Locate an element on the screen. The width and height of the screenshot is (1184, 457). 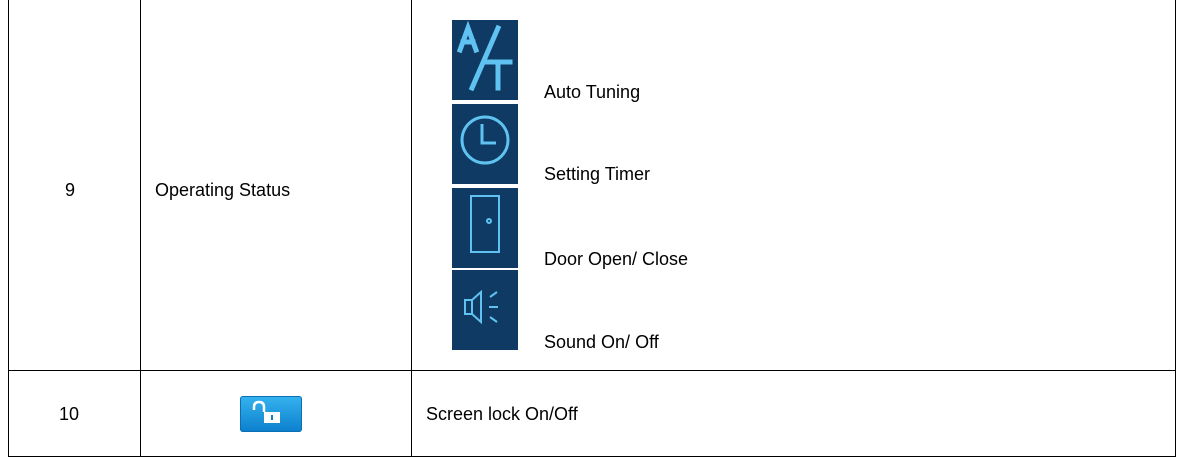
row-divider is located at coordinates (592, 370).